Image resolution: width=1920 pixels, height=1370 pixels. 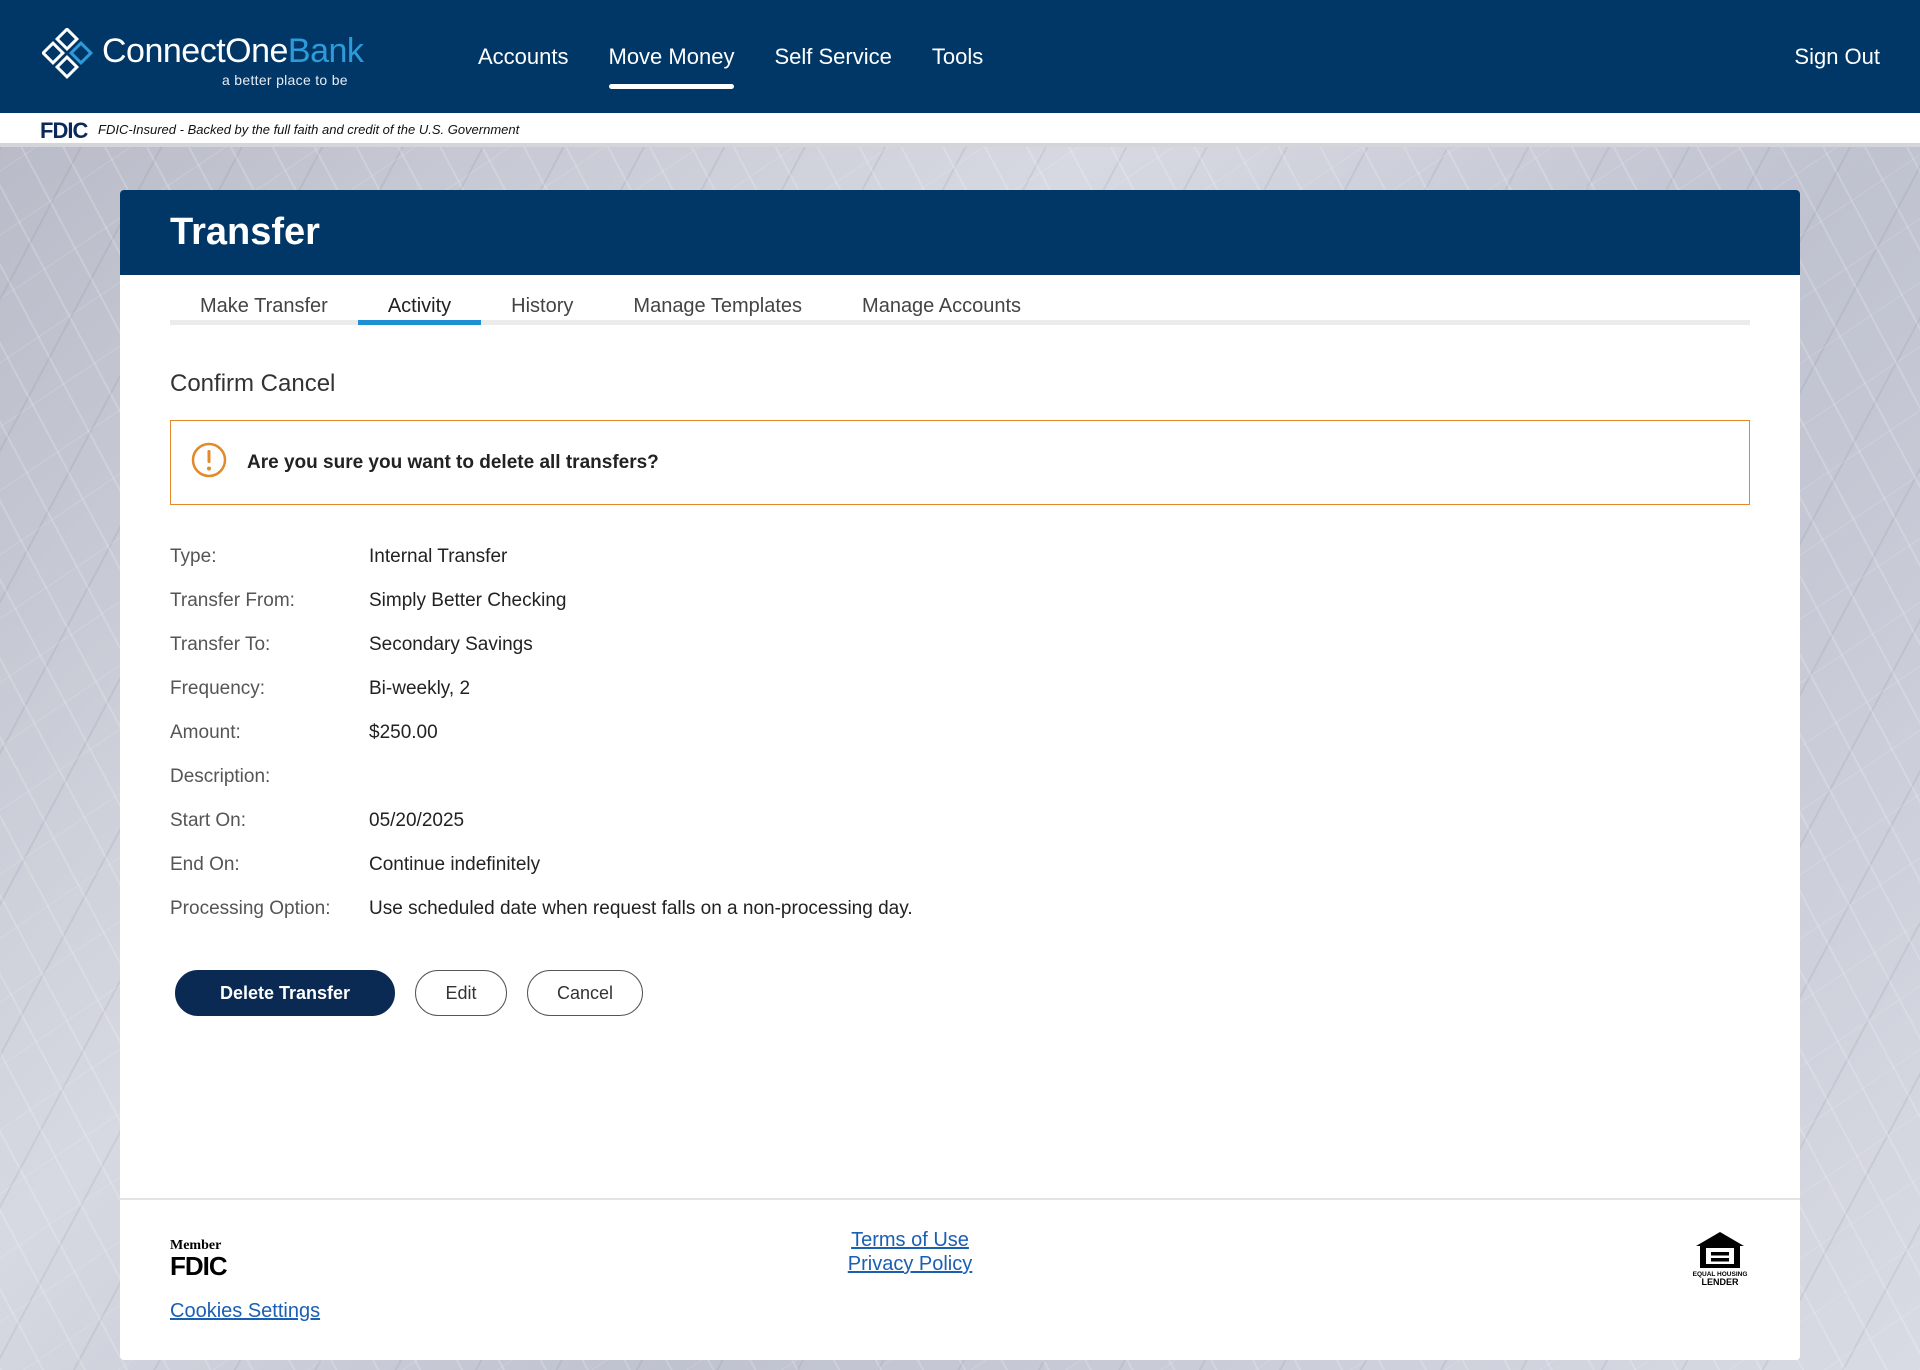 What do you see at coordinates (68, 54) in the screenshot?
I see `bank-logo-icon` at bounding box center [68, 54].